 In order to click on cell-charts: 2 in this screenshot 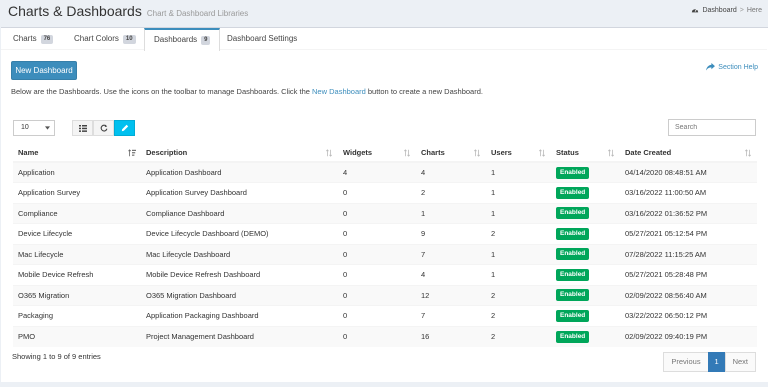, I will do `click(451, 192)`.